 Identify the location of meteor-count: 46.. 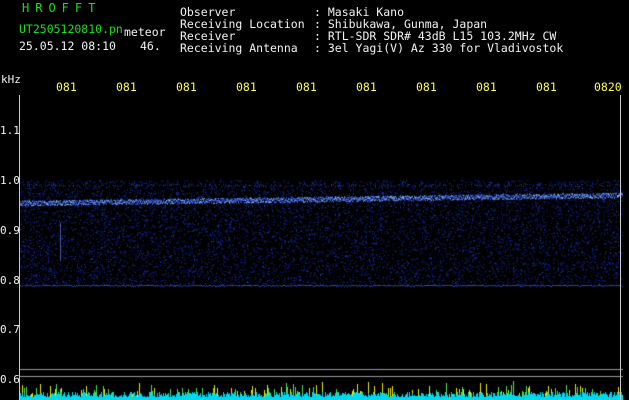
(150, 46).